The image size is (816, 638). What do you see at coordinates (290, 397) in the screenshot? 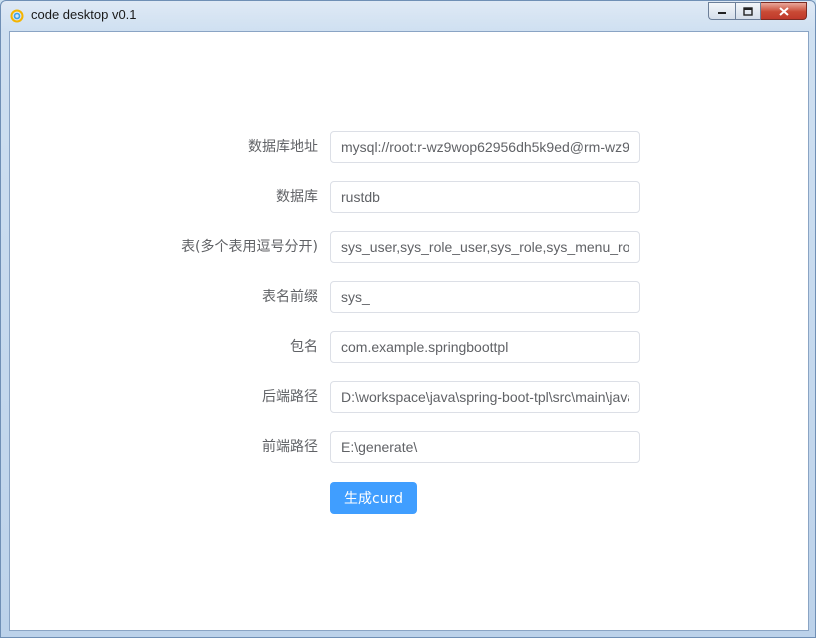
I see `backend-path-label: 后端路径` at bounding box center [290, 397].